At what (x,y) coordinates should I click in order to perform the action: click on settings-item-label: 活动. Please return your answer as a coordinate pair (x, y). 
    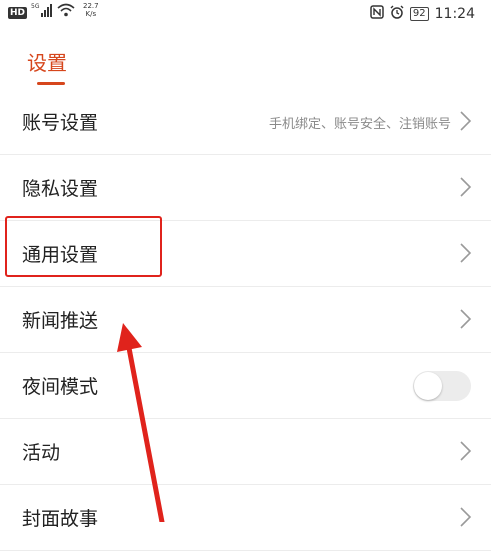
    Looking at the image, I should click on (41, 453).